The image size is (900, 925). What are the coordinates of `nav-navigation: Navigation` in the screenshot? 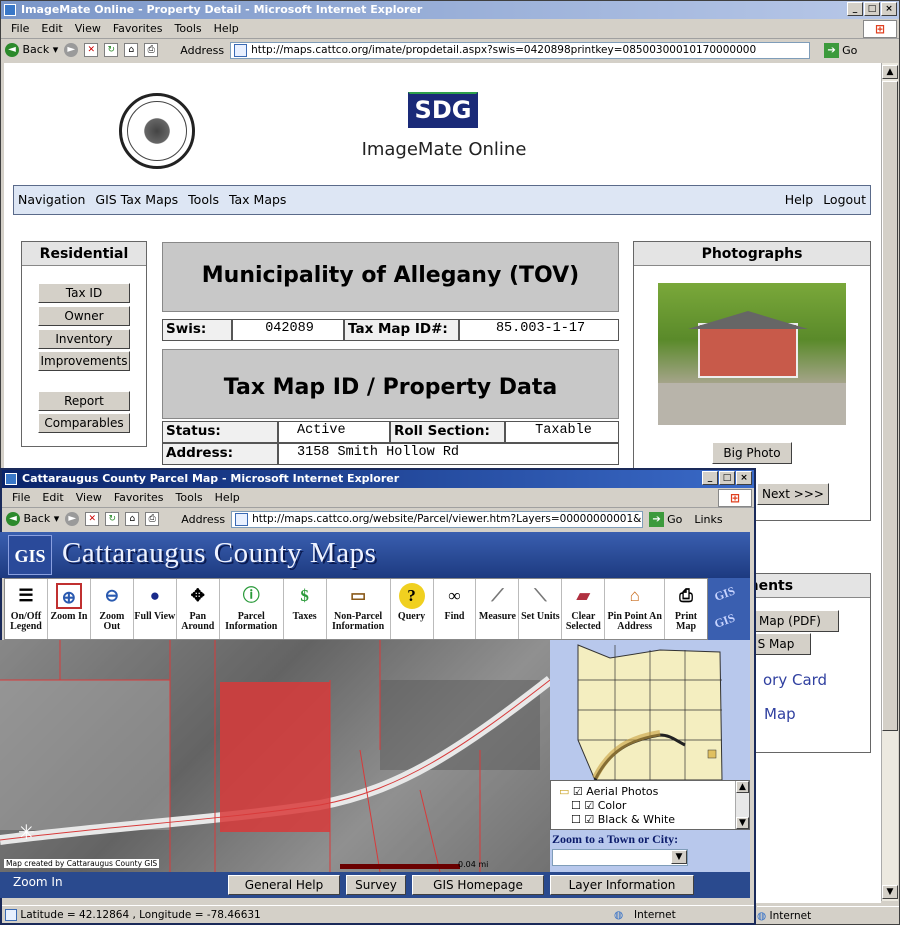 It's located at (51, 199).